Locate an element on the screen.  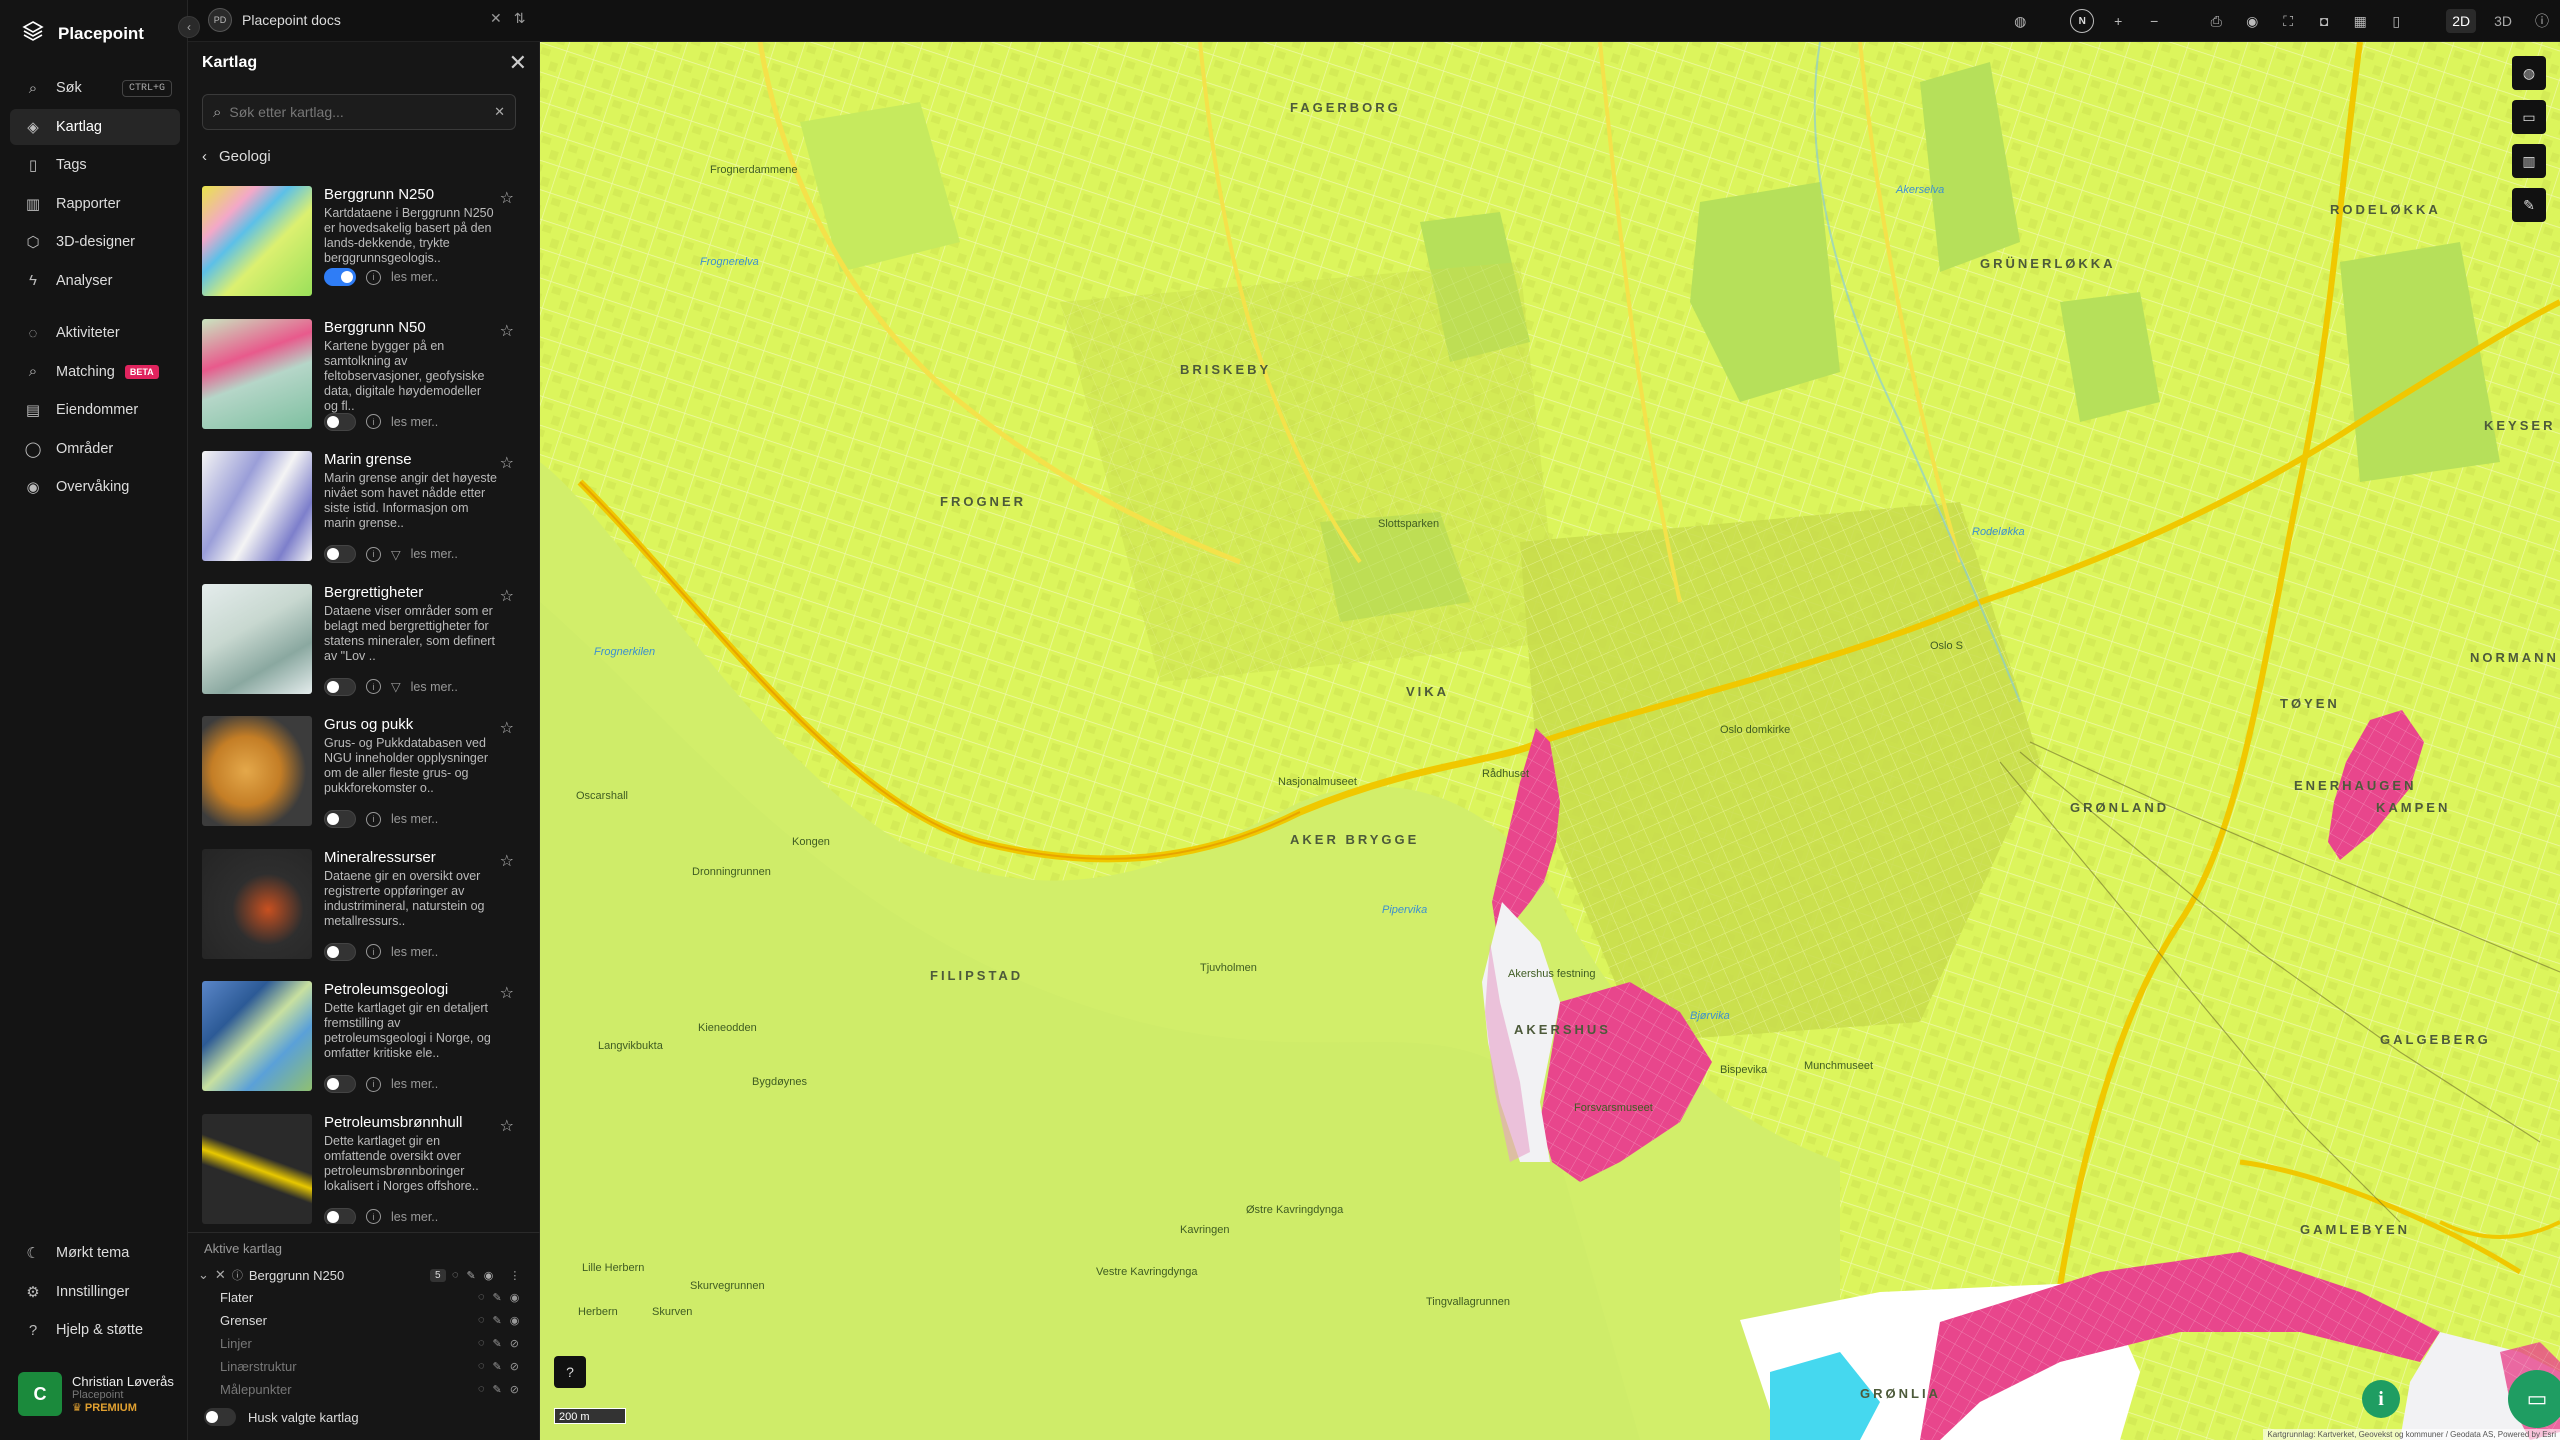
draw-icon: ✎ is located at coordinates (2529, 205).